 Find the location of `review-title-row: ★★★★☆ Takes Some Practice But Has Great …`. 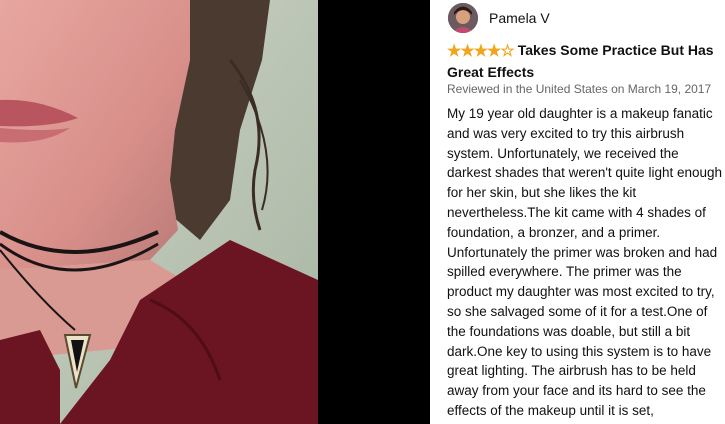

review-title-row: ★★★★☆ Takes Some Practice But Has Great … is located at coordinates (585, 61).